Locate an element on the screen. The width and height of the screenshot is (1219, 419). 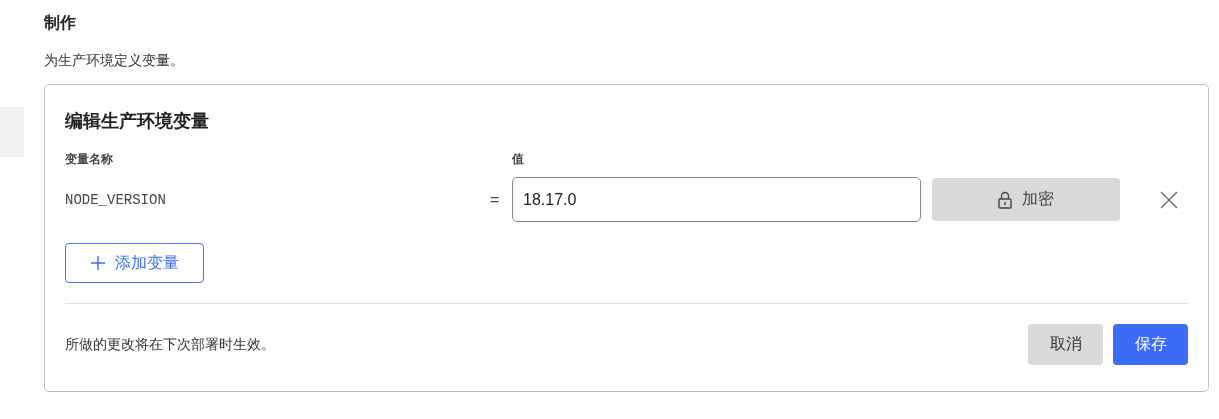
lock-icon is located at coordinates (1005, 199).